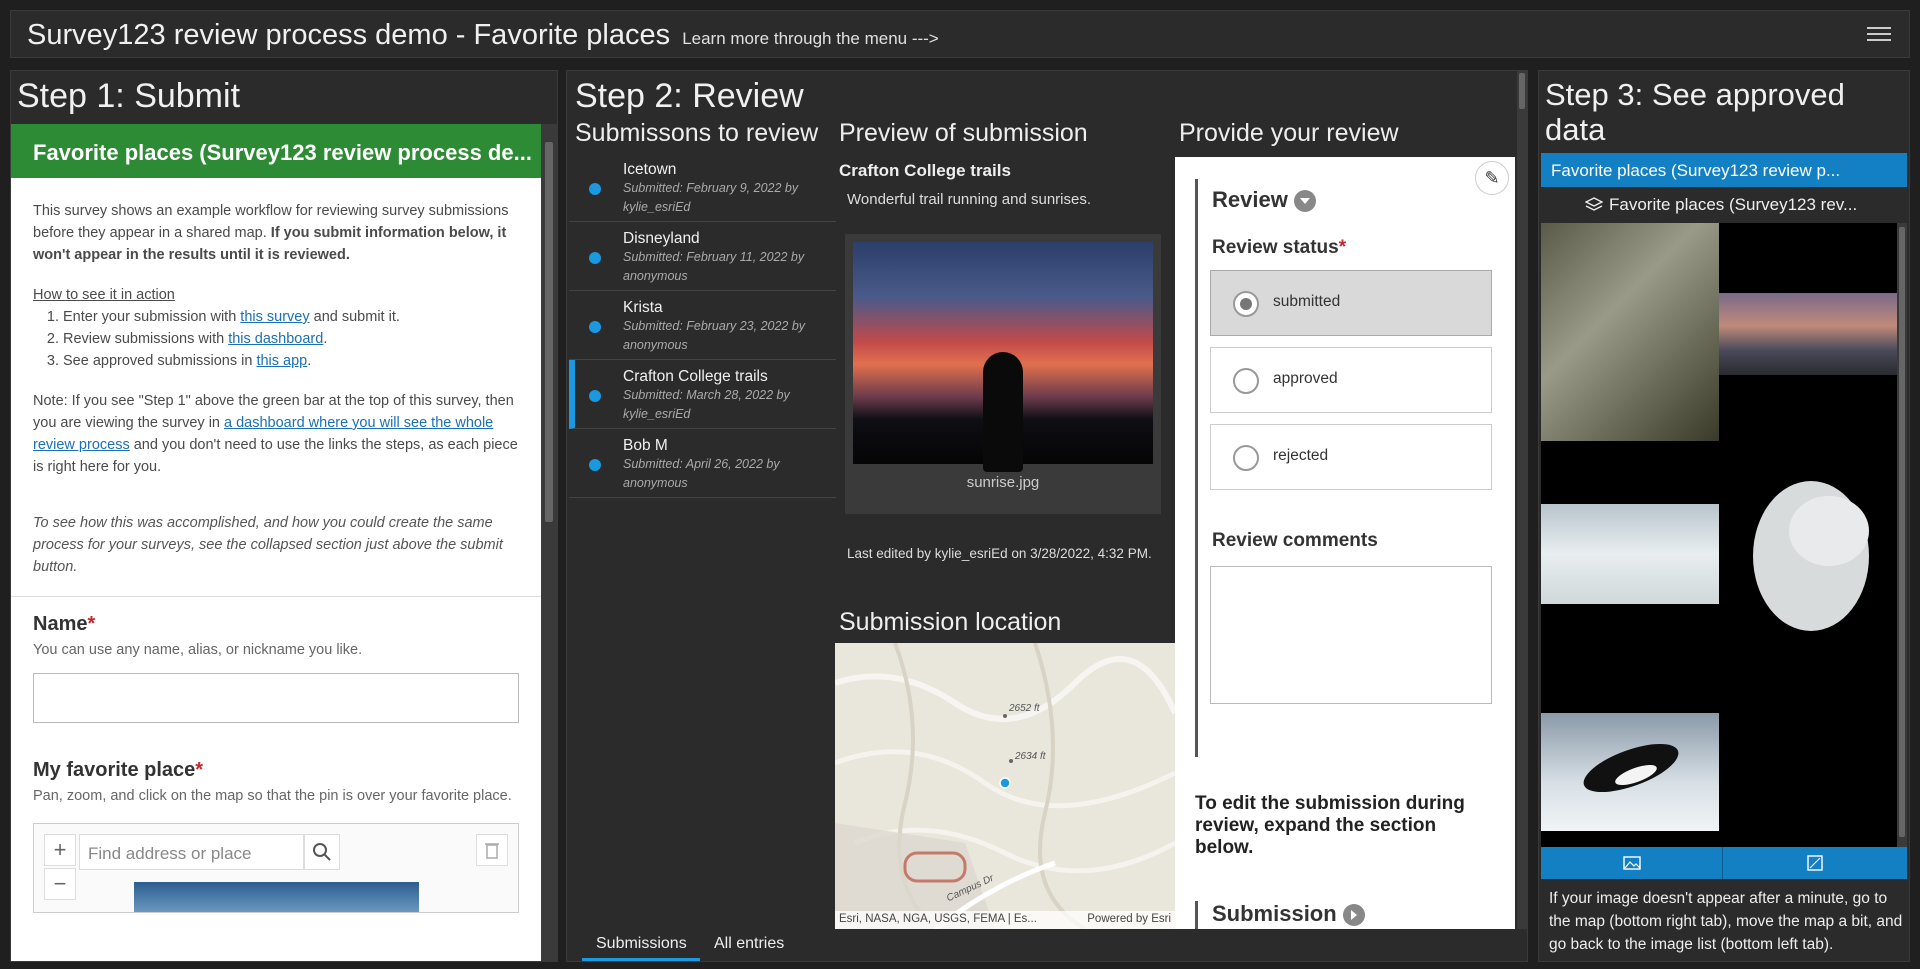 The width and height of the screenshot is (1920, 969). Describe the element at coordinates (191, 852) in the screenshot. I see `map-search-input: Find address or place` at that location.